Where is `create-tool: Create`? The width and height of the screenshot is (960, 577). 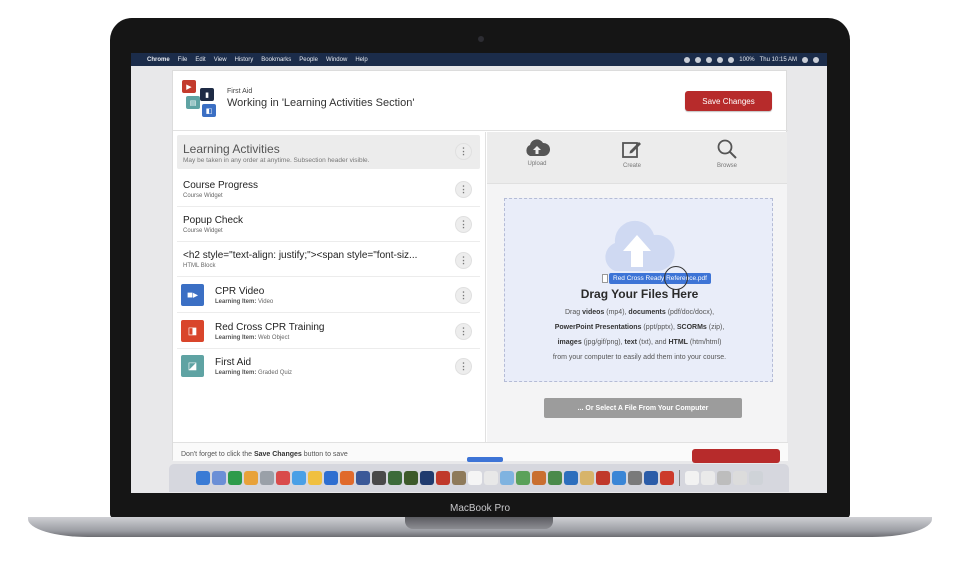 create-tool: Create is located at coordinates (632, 153).